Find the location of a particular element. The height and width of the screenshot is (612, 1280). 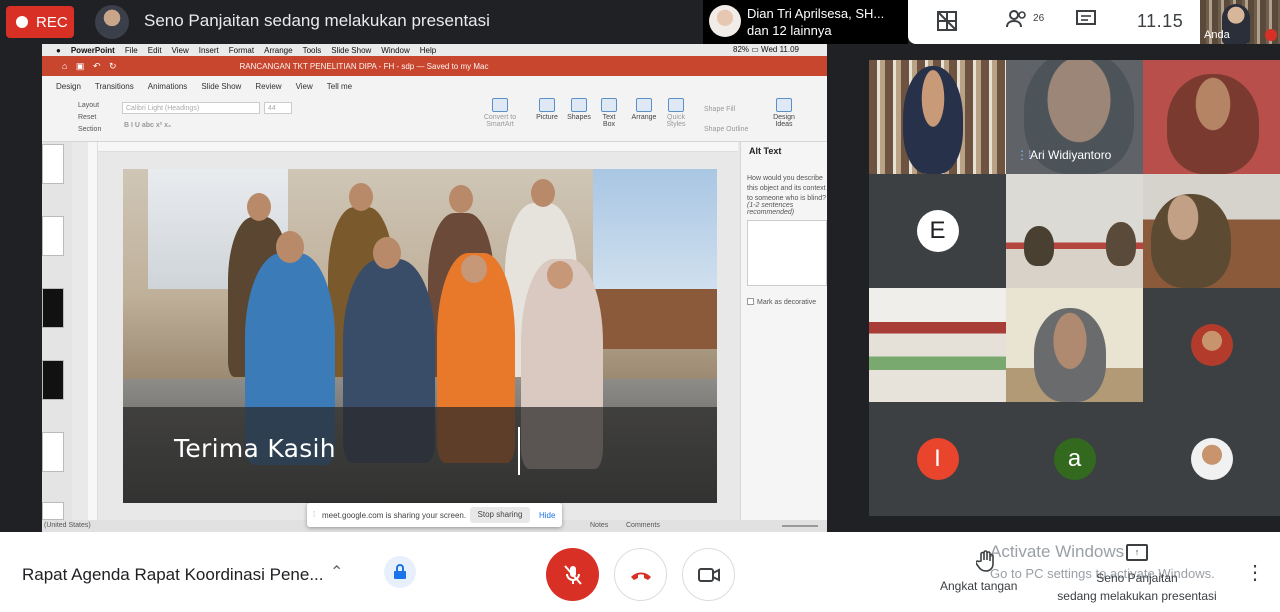

participant-avatar-initial: I is located at coordinates (937, 459).